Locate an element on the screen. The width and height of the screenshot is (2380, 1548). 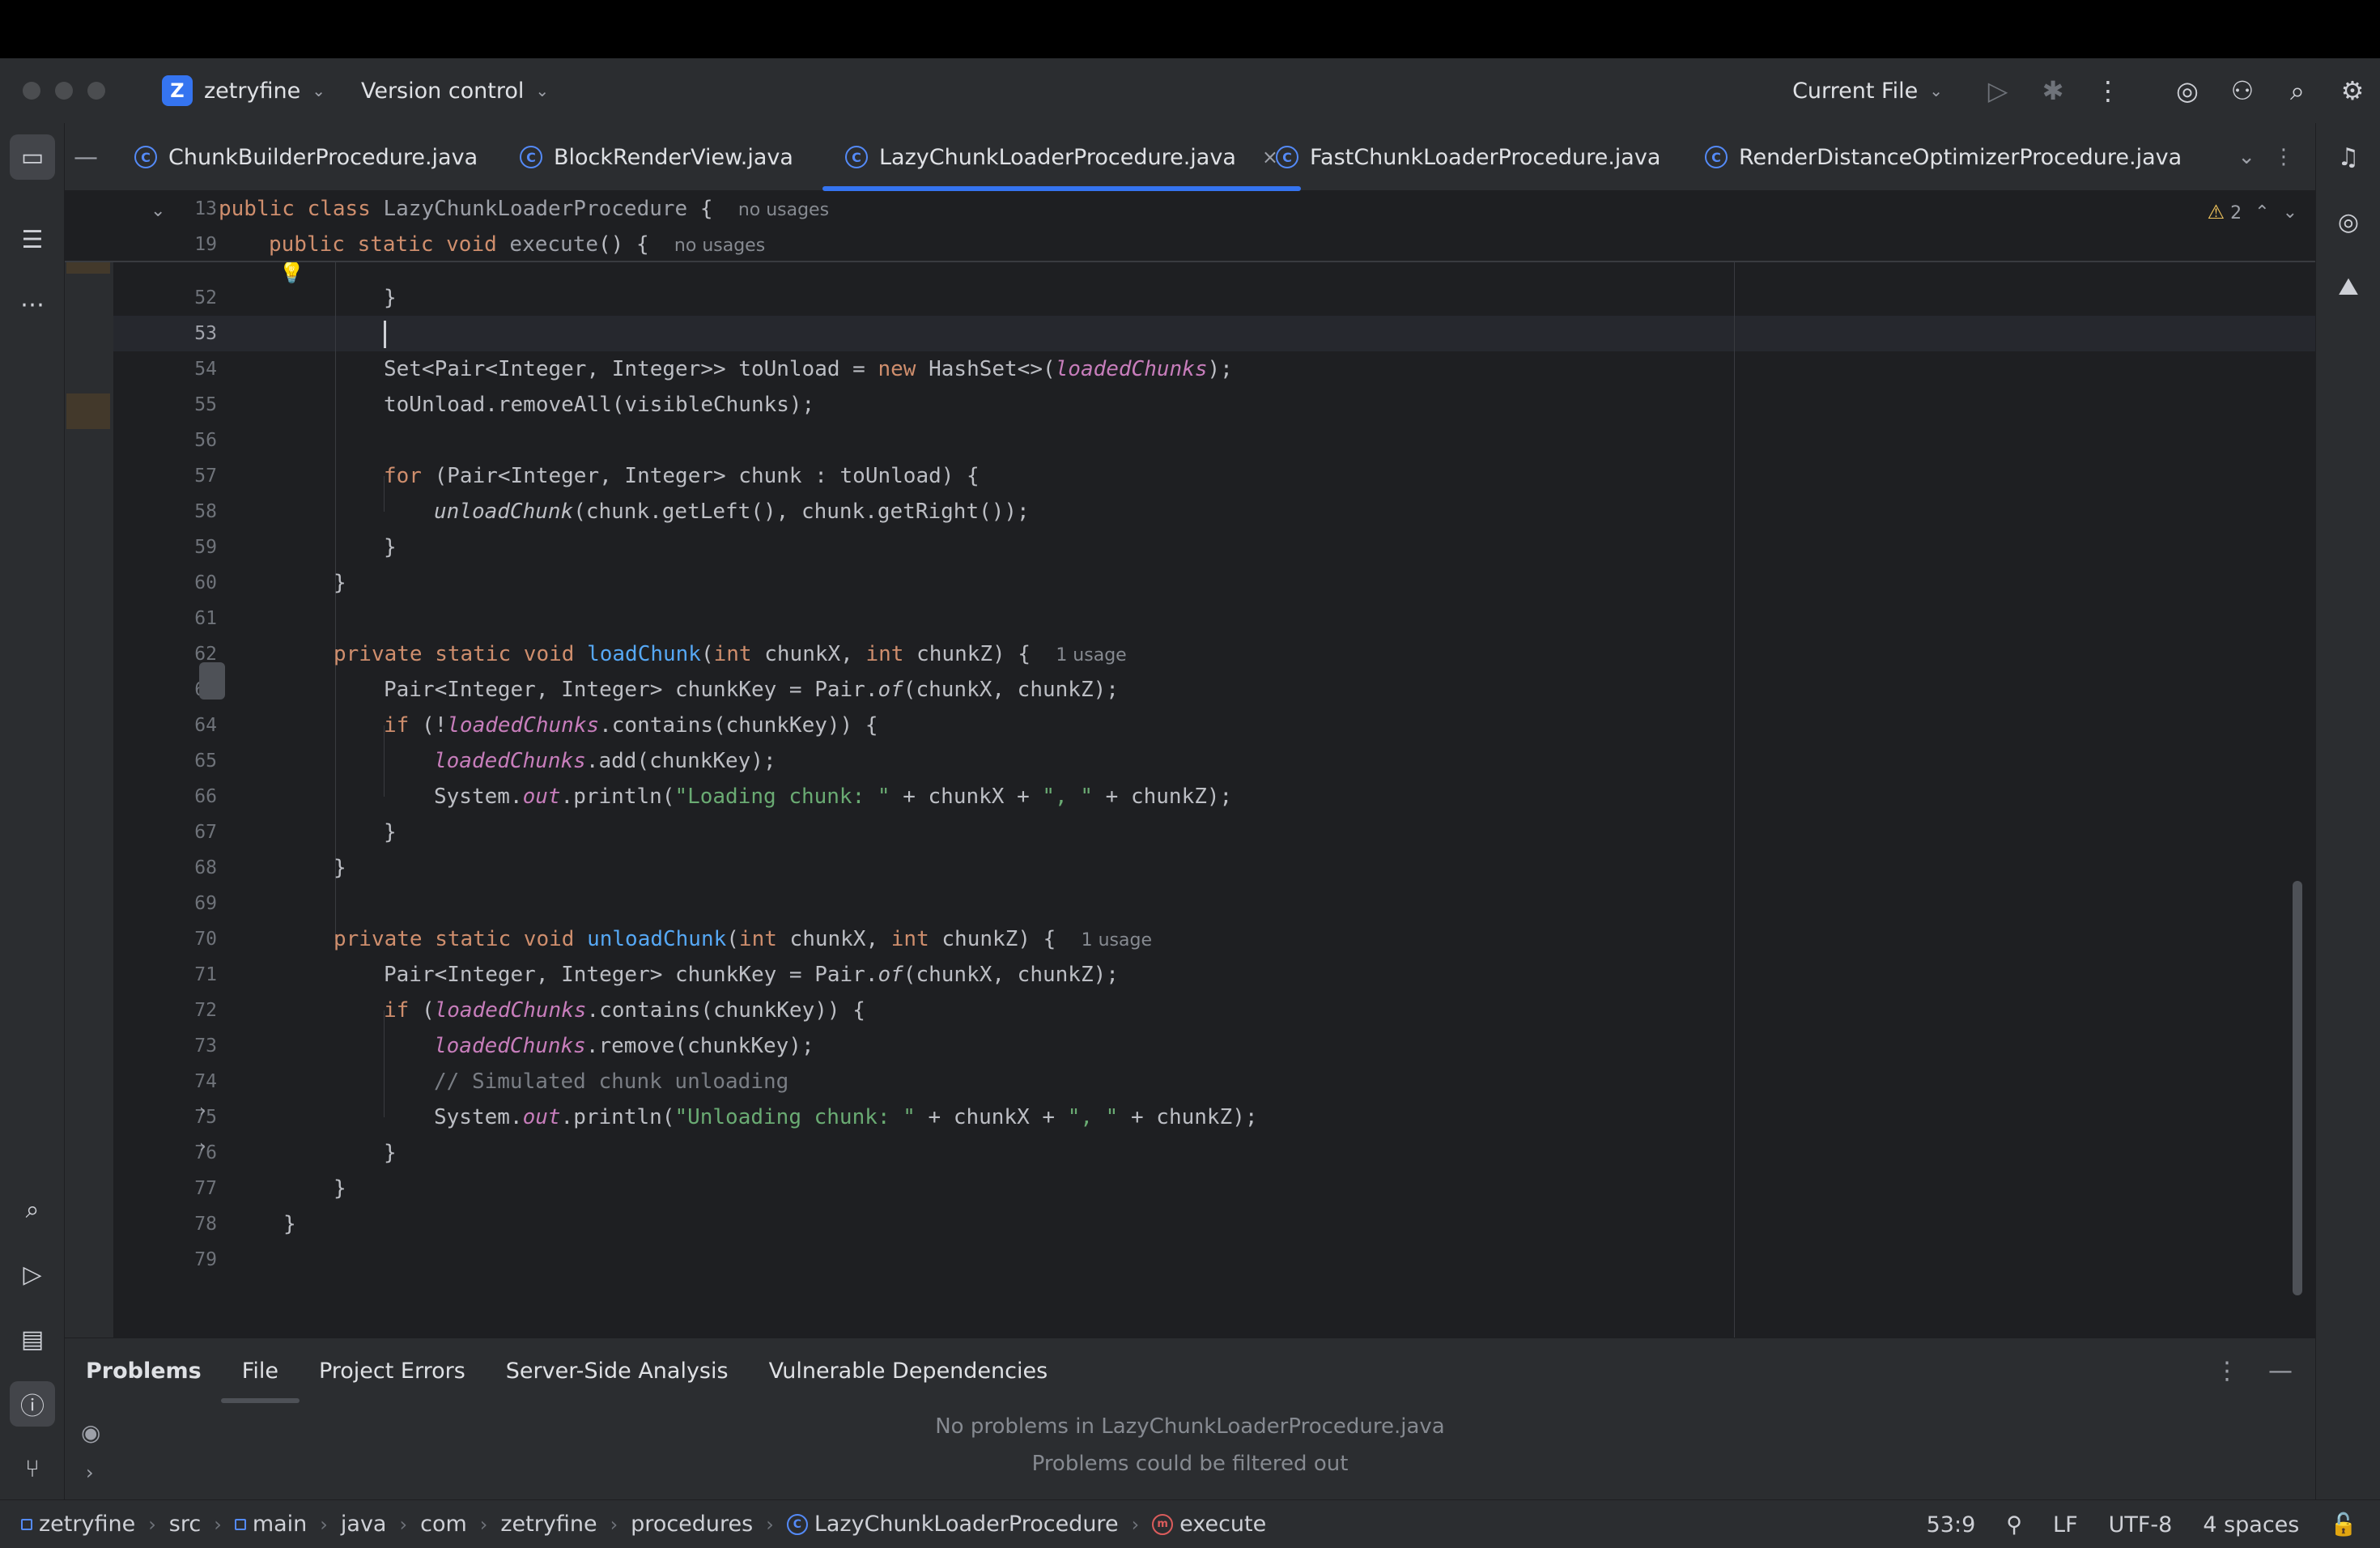
line-number: 72 is located at coordinates (206, 1010).